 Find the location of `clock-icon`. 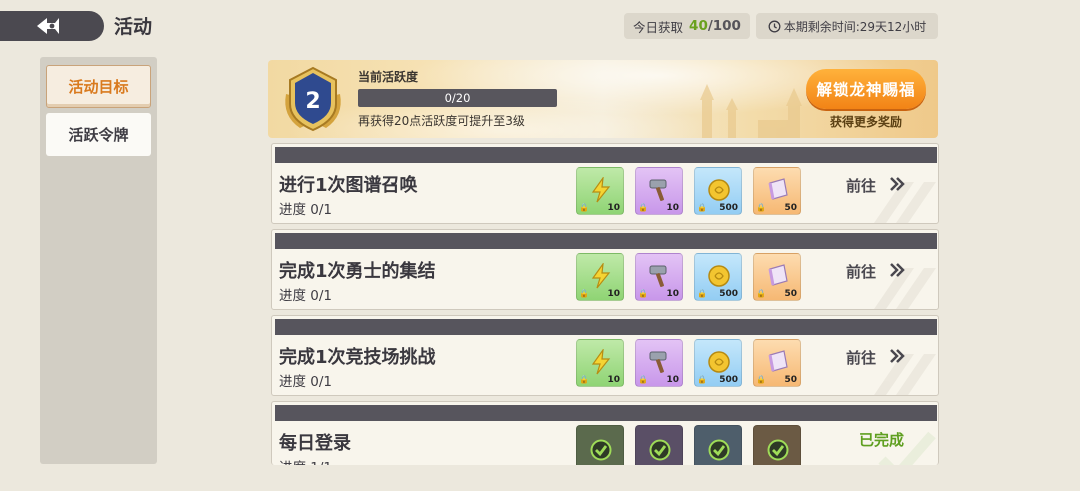

clock-icon is located at coordinates (774, 26).